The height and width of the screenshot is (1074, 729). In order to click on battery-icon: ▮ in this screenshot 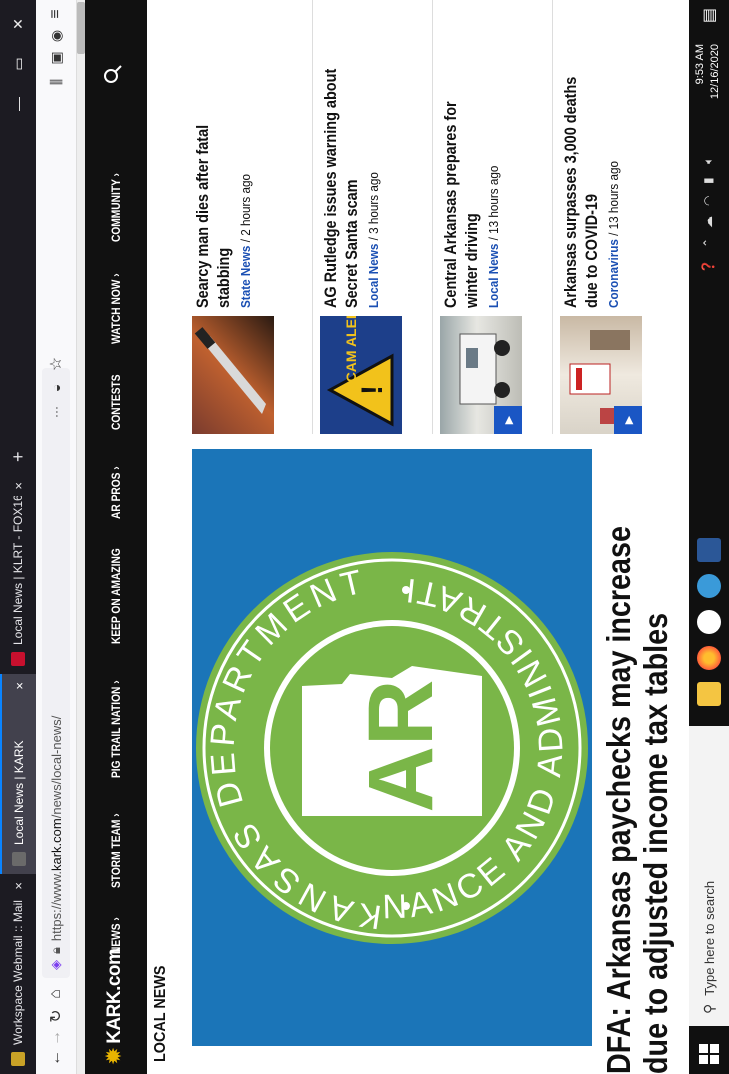, I will do `click(708, 180)`.